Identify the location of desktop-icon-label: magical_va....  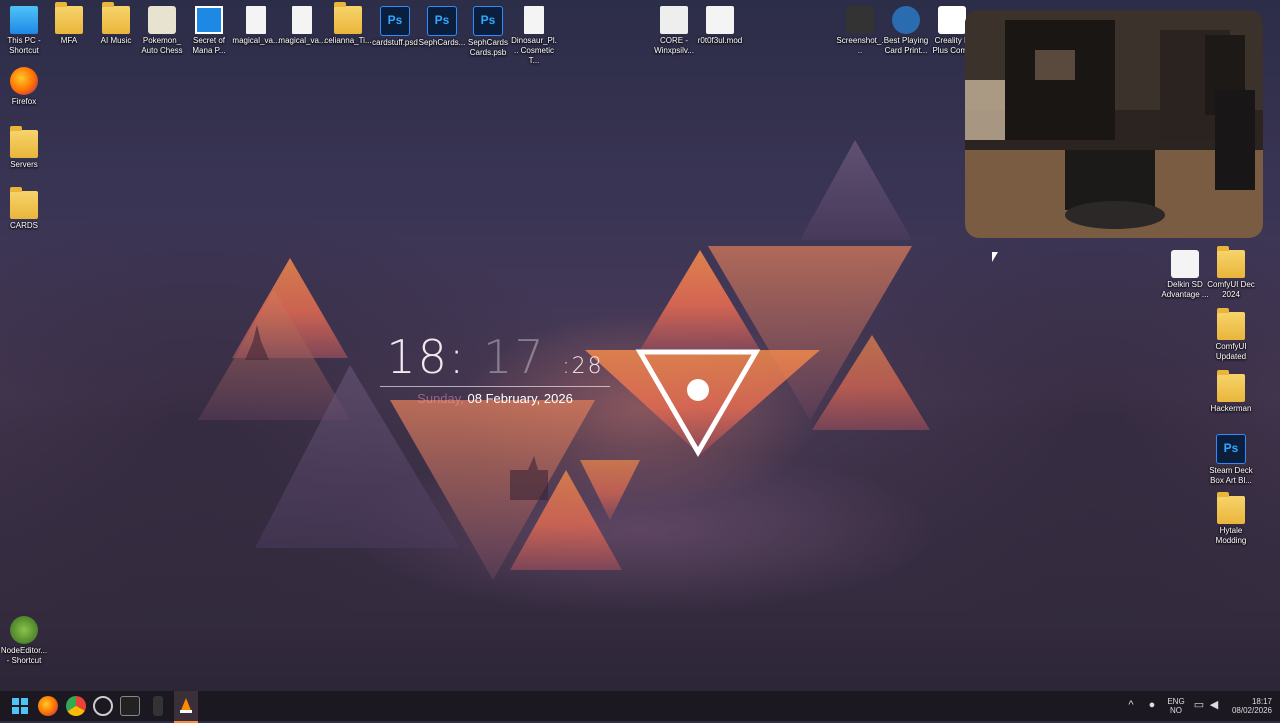
(256, 40).